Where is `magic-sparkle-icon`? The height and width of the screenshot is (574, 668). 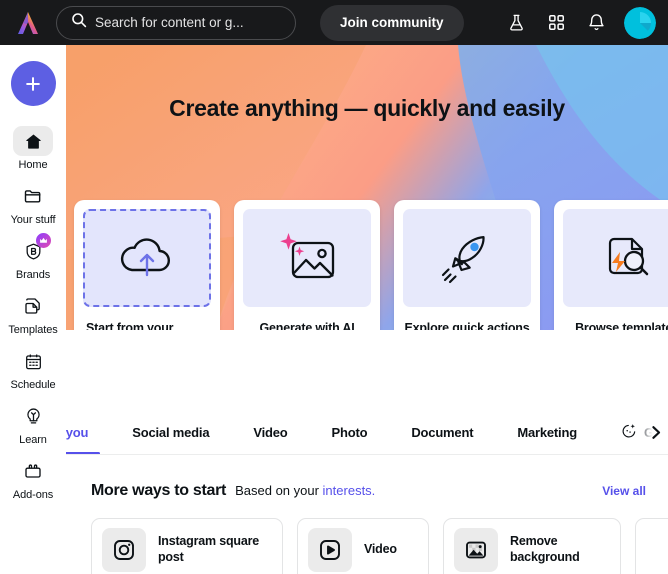 magic-sparkle-icon is located at coordinates (629, 432).